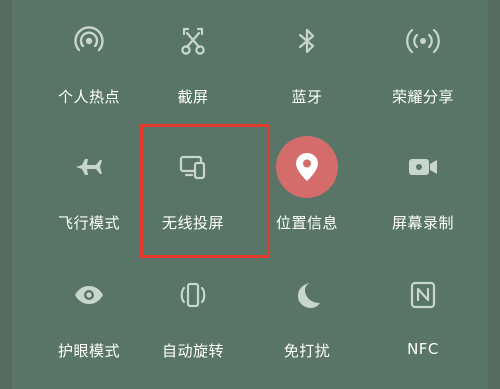 This screenshot has height=389, width=500. I want to click on tile-share: 荣耀分享, so click(423, 70).